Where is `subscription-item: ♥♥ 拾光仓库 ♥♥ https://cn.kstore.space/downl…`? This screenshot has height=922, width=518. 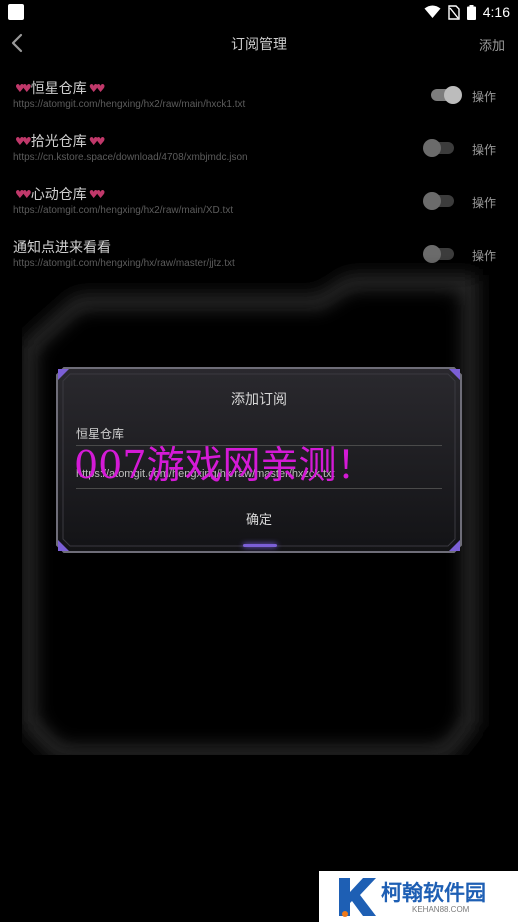 subscription-item: ♥♥ 拾光仓库 ♥♥ https://cn.kstore.space/downl… is located at coordinates (259, 151).